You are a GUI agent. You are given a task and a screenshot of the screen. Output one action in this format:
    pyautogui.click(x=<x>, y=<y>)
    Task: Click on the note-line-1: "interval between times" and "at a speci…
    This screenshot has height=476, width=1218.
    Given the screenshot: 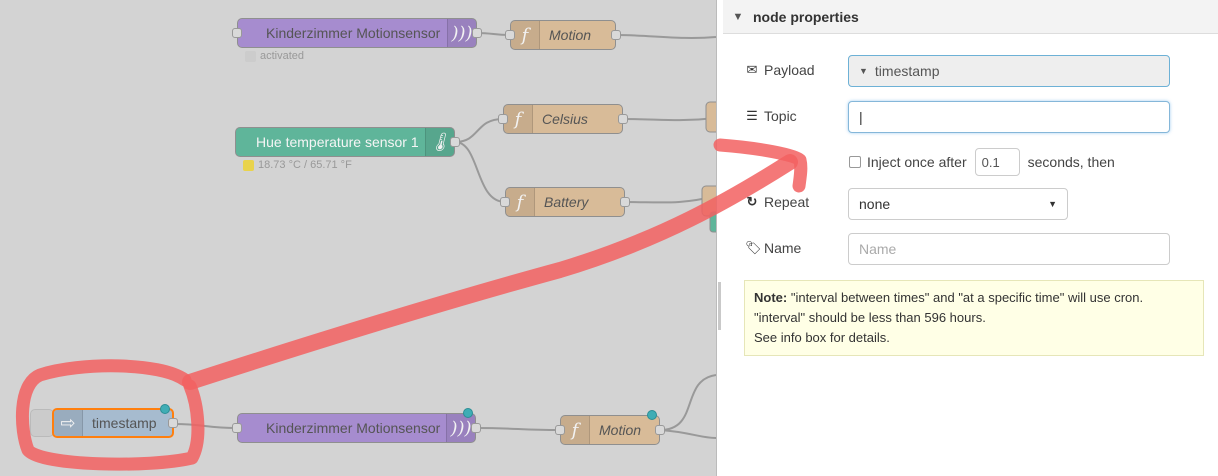 What is the action you would take?
    pyautogui.click(x=965, y=297)
    